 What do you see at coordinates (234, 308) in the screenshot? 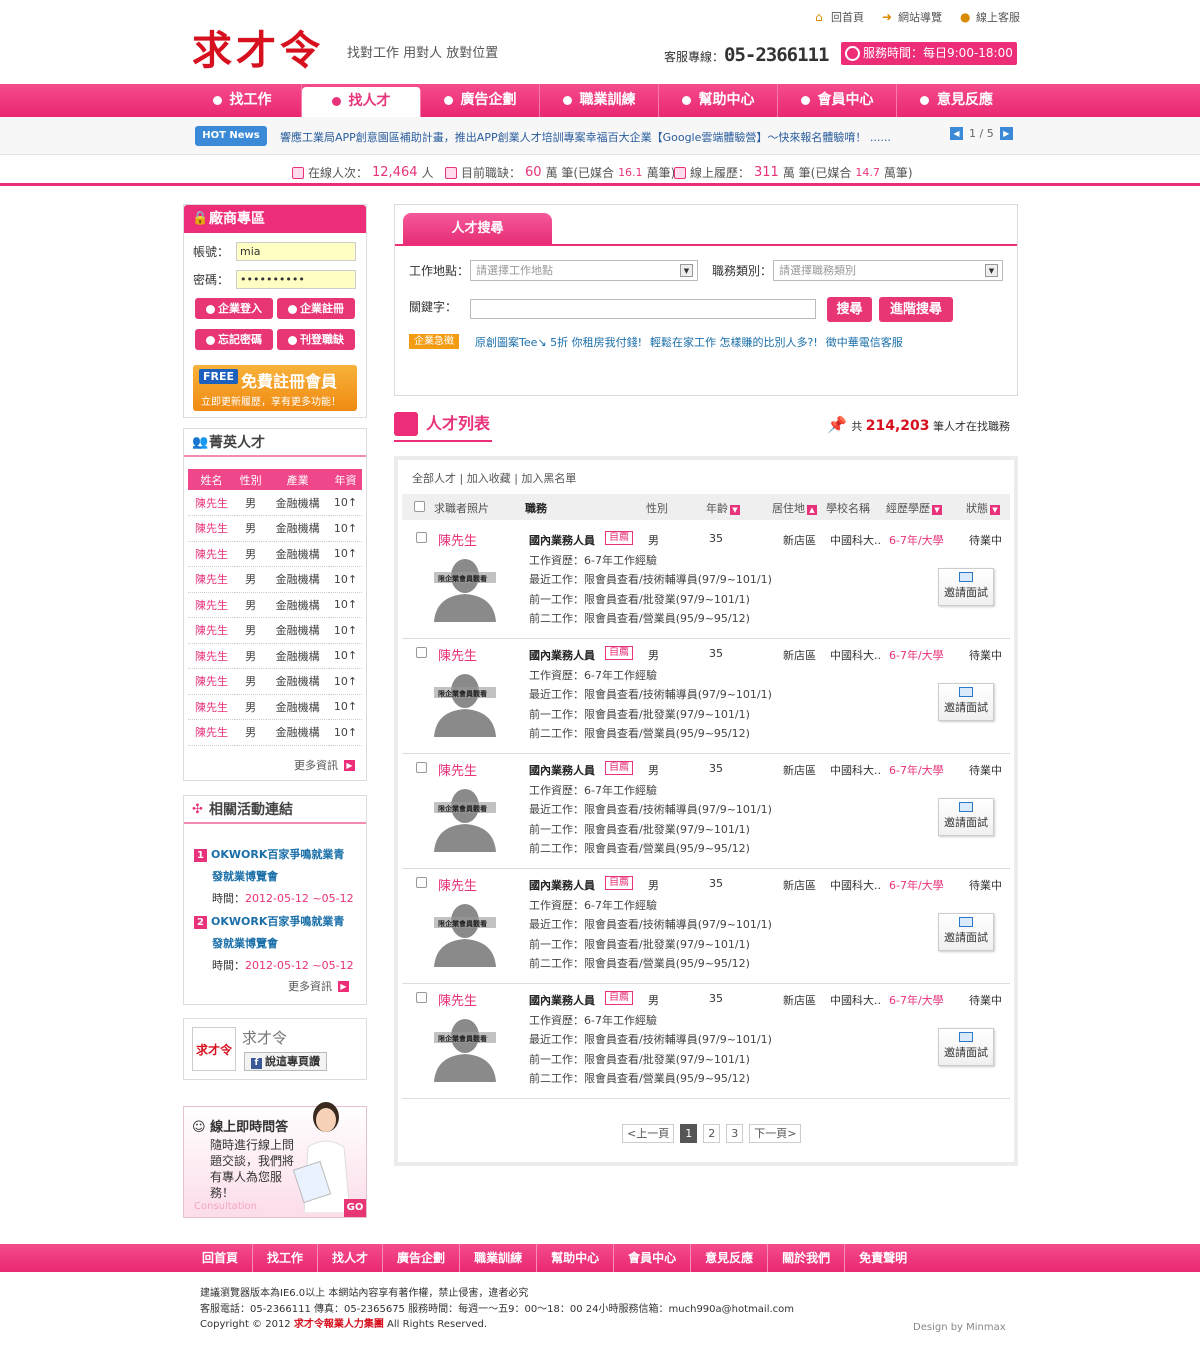
I see `company-login-button: 企業登入` at bounding box center [234, 308].